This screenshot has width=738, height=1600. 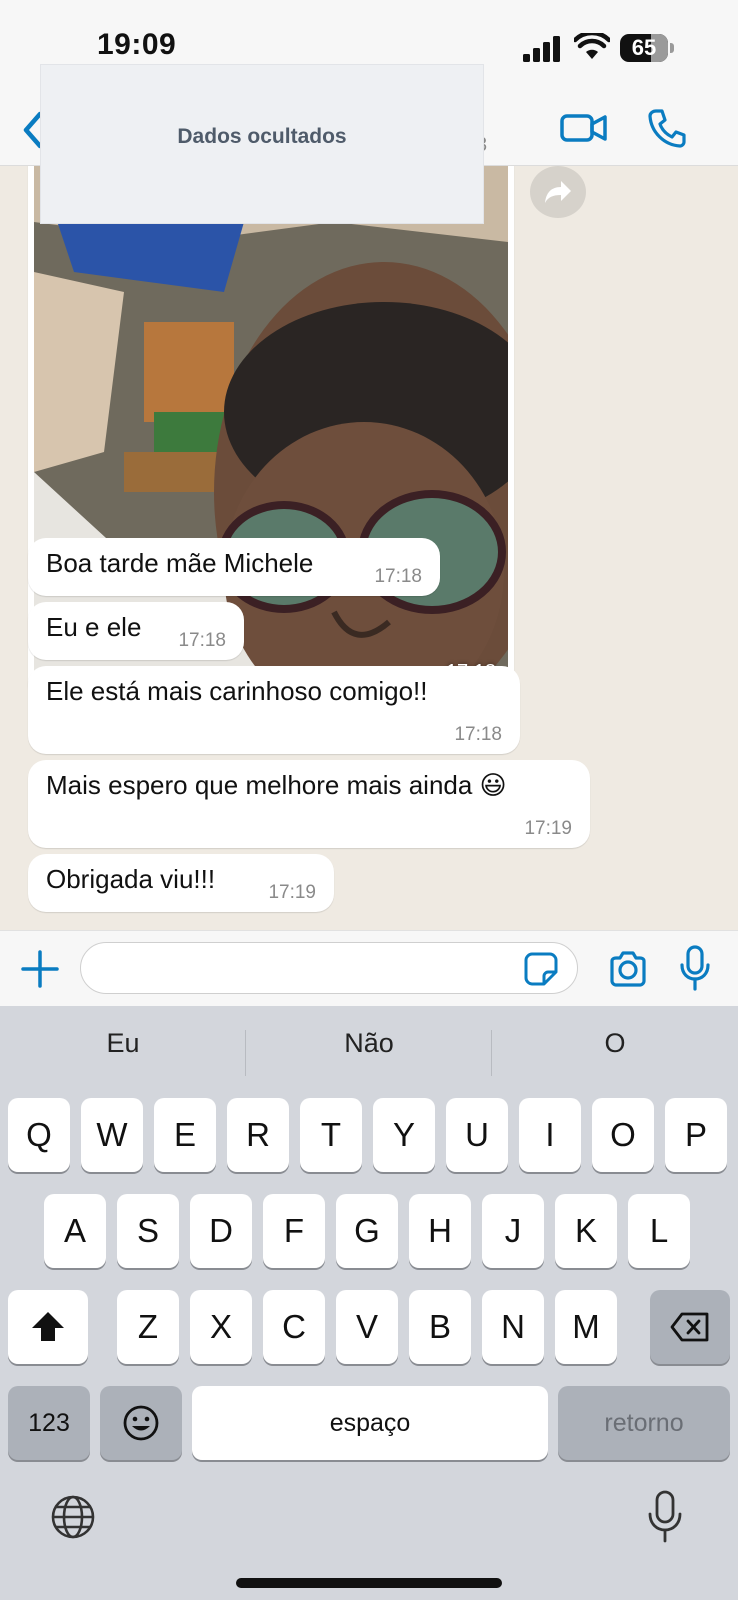 What do you see at coordinates (541, 49) in the screenshot?
I see `cellular-signal-icon` at bounding box center [541, 49].